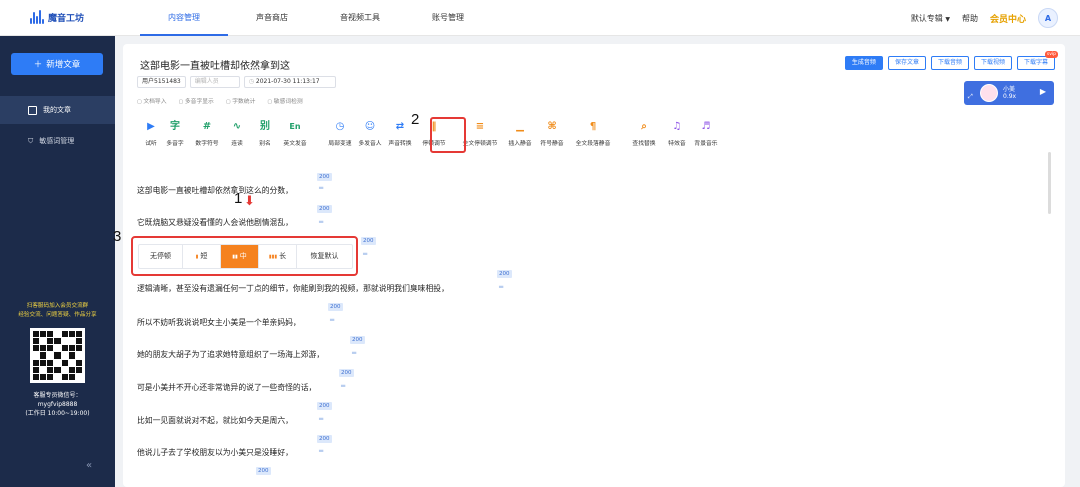 The width and height of the screenshot is (1080, 487). I want to click on download-subtitle-label: 下载字幕, so click(1035, 62).